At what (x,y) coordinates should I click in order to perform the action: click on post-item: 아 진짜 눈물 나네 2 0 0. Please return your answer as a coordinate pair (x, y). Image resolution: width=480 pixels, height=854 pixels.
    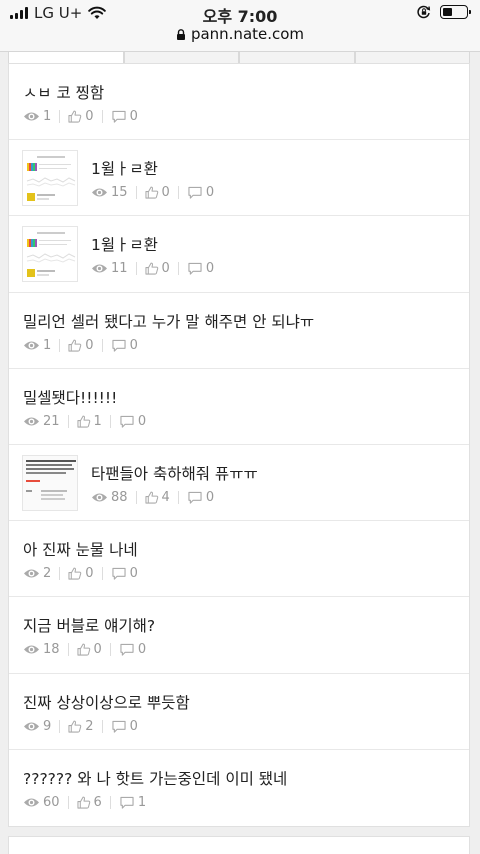
    Looking at the image, I should click on (239, 559).